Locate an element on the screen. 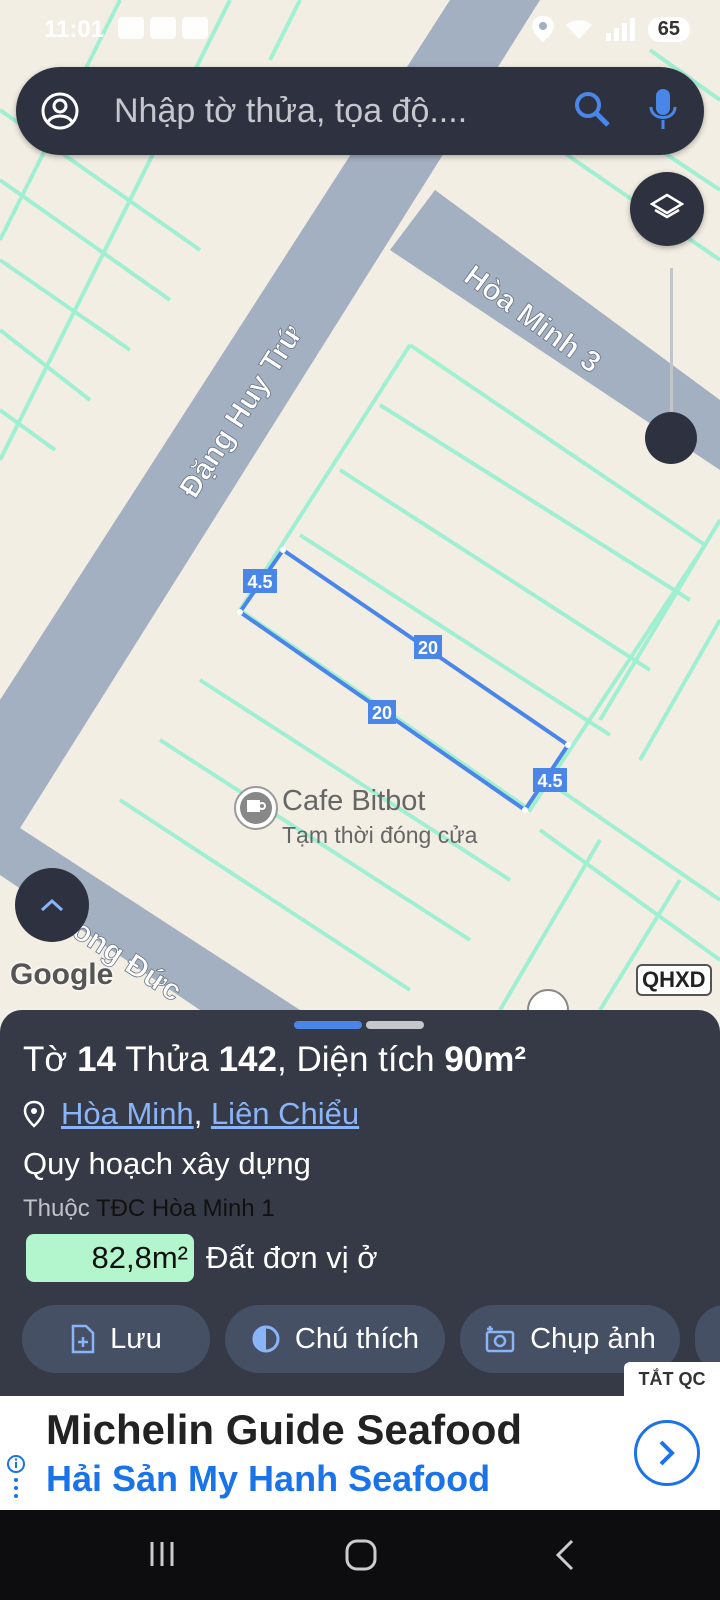 The height and width of the screenshot is (1600, 720). opacity-slider-thumb is located at coordinates (671, 438).